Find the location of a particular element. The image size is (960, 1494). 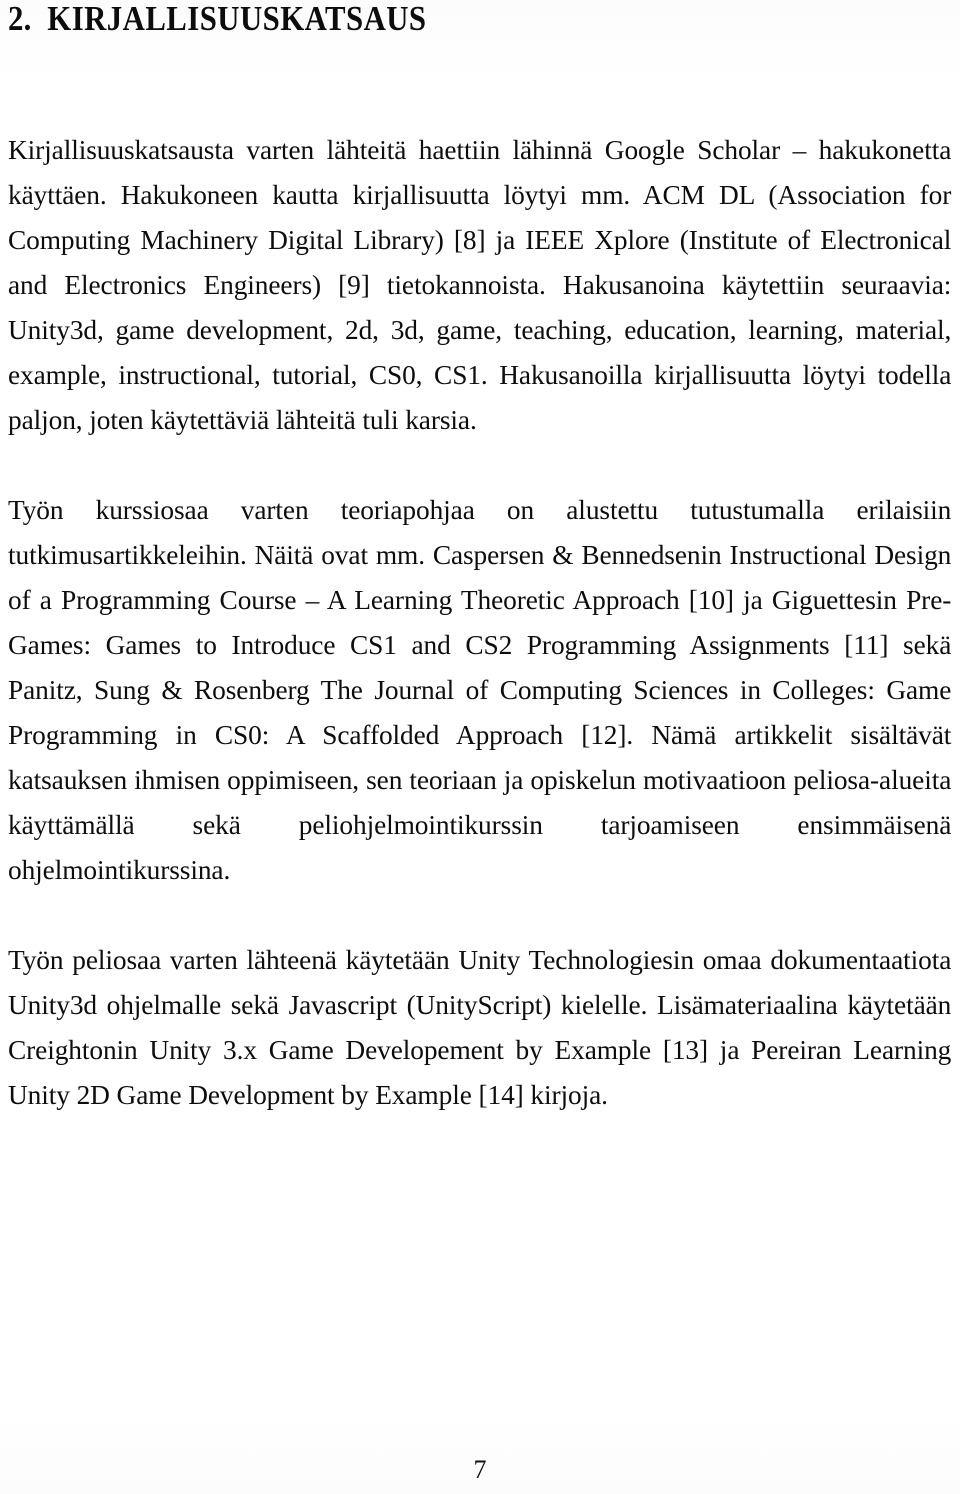

section-heading: 2. KIRJALLISUUSKATSAUS is located at coordinates (425, 20).